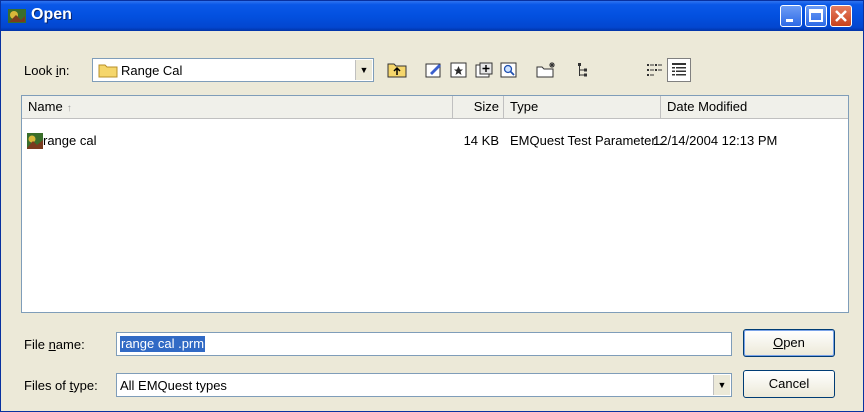 The width and height of the screenshot is (864, 412). I want to click on tree-icon, so click(582, 70).